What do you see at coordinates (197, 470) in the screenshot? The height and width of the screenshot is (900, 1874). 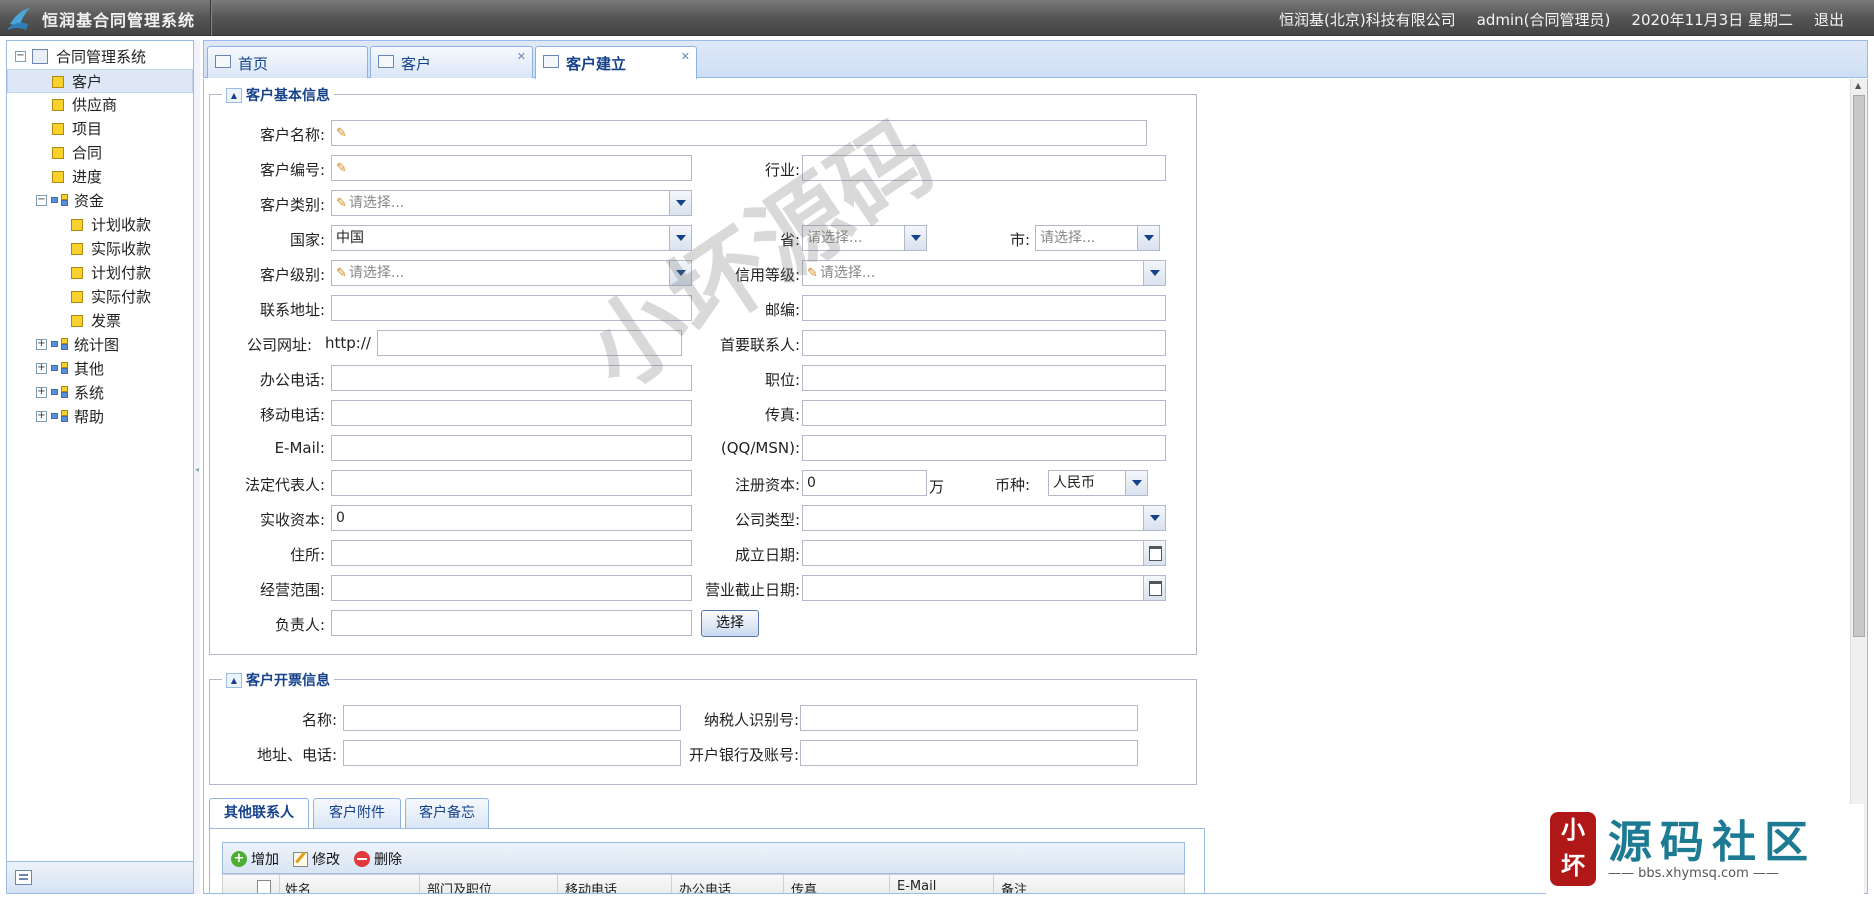 I see `collapse-arrow-icon: ◂` at bounding box center [197, 470].